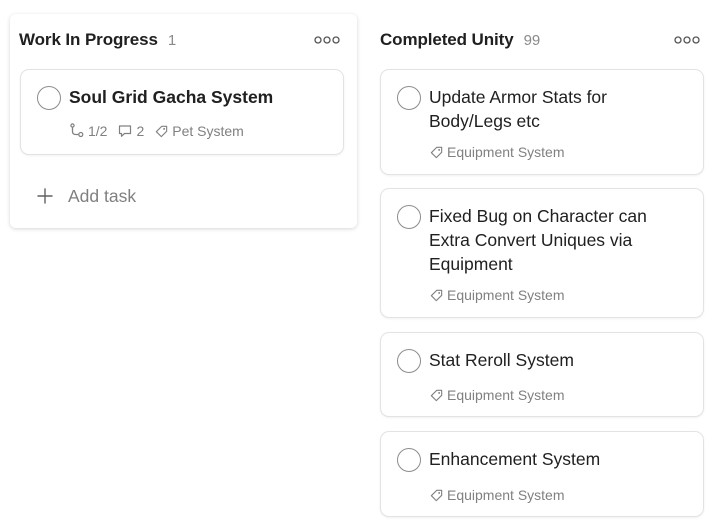 This screenshot has height=524, width=723. I want to click on comment-count-value: 2, so click(140, 131).